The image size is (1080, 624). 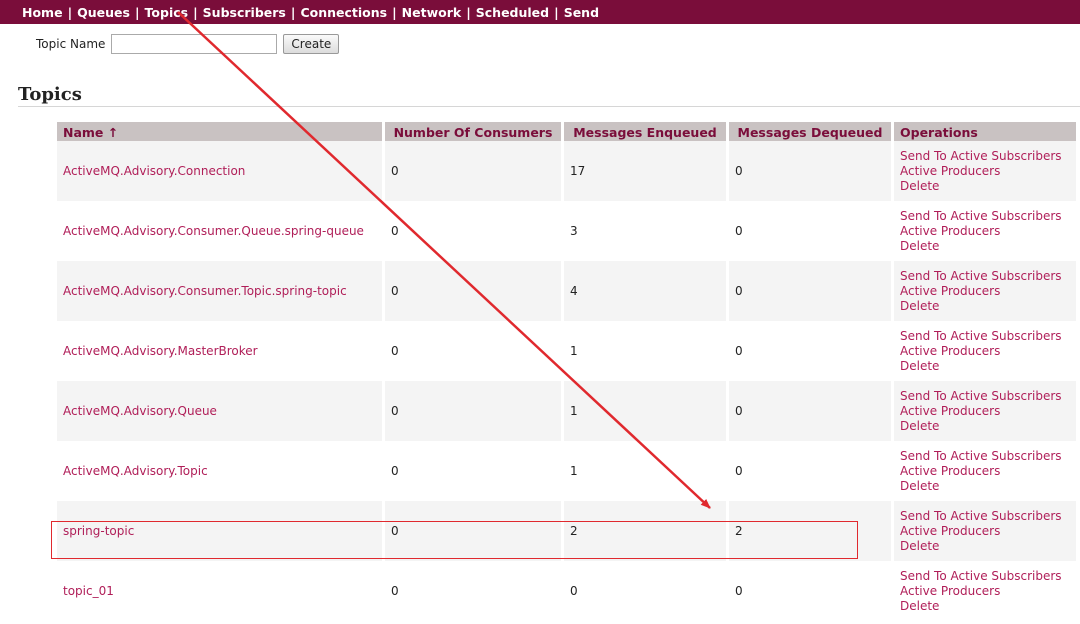 What do you see at coordinates (244, 12) in the screenshot?
I see `nav-link-subscribers: Subscribers` at bounding box center [244, 12].